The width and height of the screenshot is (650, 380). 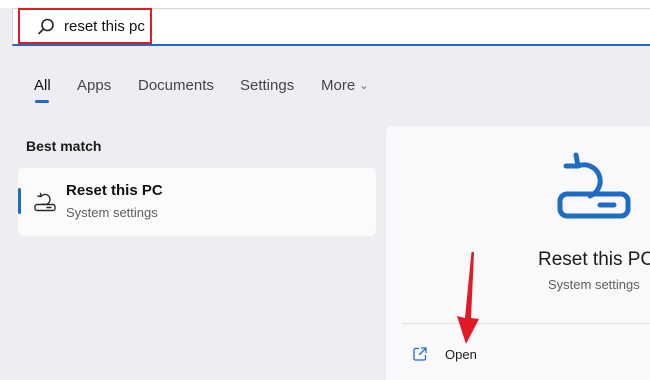 What do you see at coordinates (594, 259) in the screenshot?
I see `detail-title: Reset this PC` at bounding box center [594, 259].